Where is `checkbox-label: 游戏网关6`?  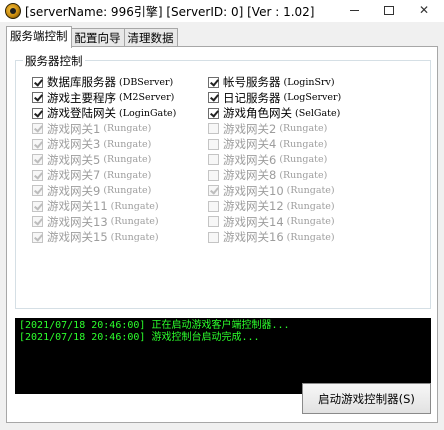 checkbox-label: 游戏网关6 is located at coordinates (250, 159).